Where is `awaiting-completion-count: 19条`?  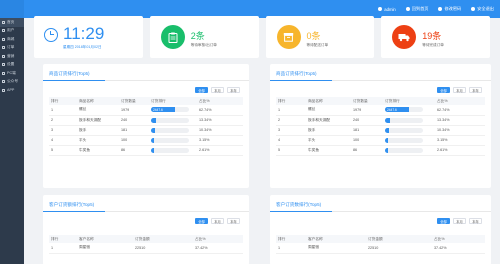
awaiting-completion-count: 19条 is located at coordinates (432, 36).